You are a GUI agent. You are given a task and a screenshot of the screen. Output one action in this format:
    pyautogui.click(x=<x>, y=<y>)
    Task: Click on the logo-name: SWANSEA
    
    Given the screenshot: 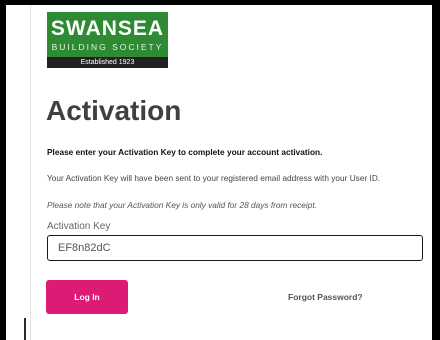 What is the action you would take?
    pyautogui.click(x=107, y=28)
    